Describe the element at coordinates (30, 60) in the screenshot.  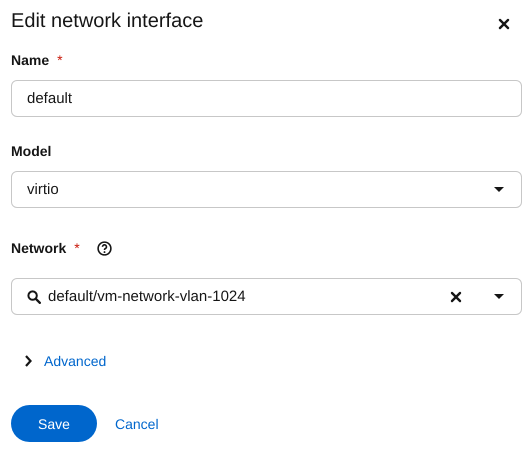
I see `field-label: Name` at that location.